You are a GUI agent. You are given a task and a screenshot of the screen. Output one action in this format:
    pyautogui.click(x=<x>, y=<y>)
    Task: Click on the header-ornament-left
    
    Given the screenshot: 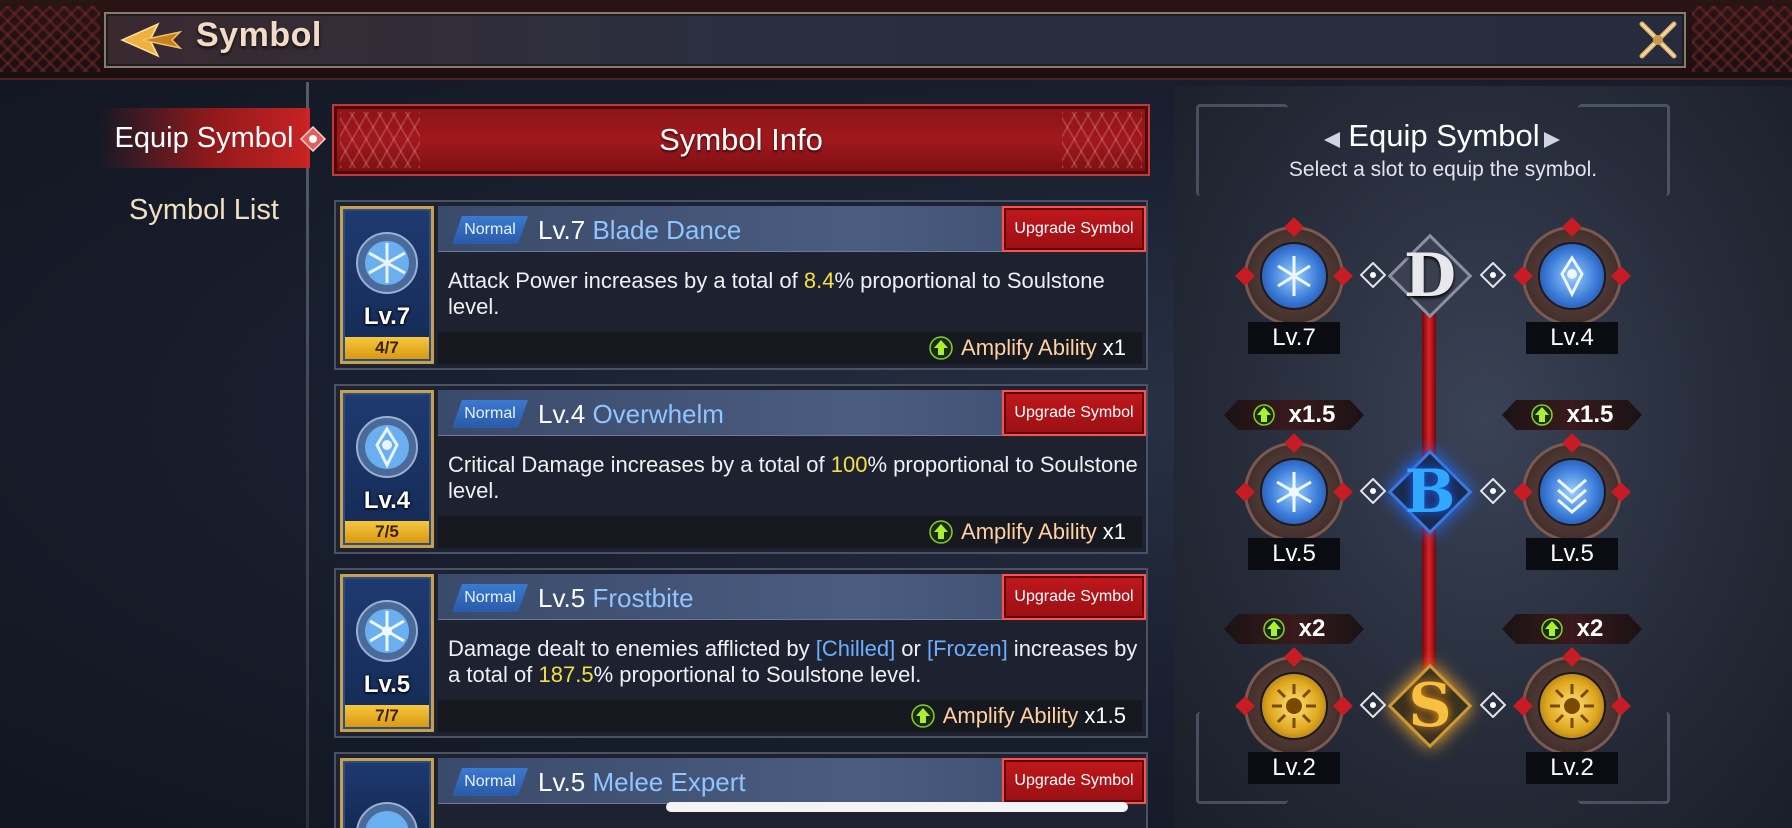 What is the action you would take?
    pyautogui.click(x=380, y=140)
    